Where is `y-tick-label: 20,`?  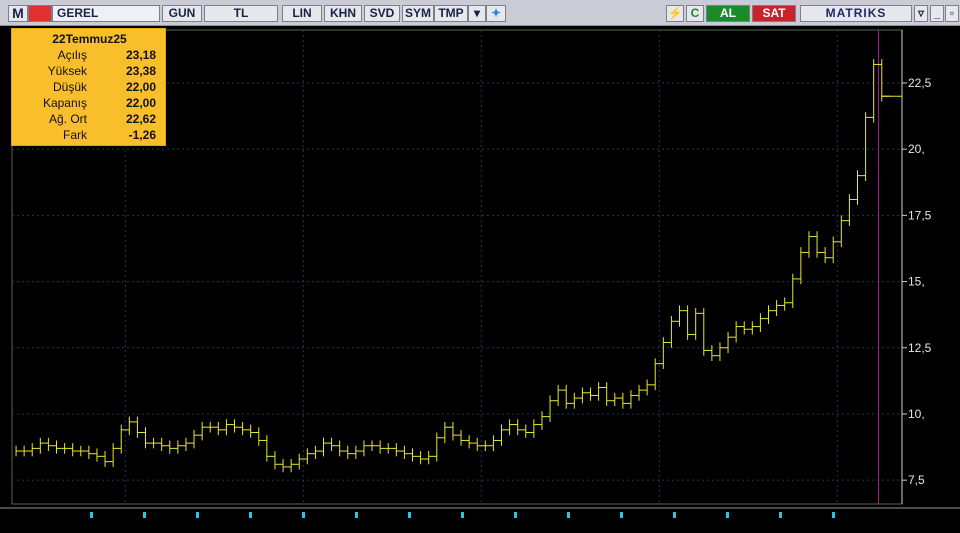 y-tick-label: 20, is located at coordinates (916, 149).